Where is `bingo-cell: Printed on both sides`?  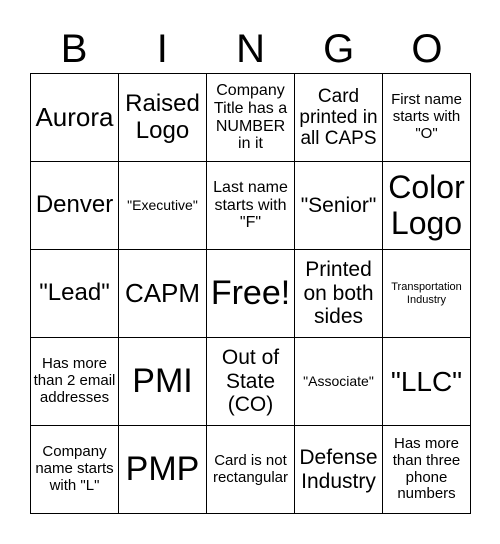 bingo-cell: Printed on both sides is located at coordinates (339, 294).